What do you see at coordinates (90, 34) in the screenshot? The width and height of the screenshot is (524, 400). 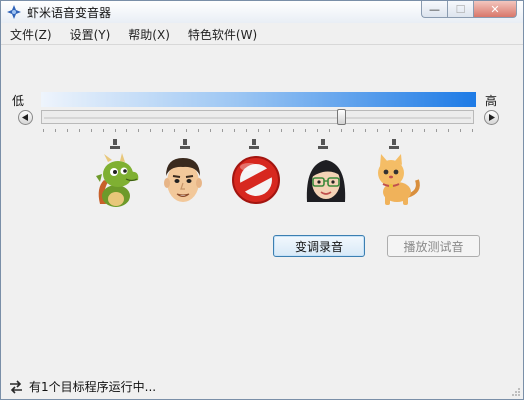 I see `menu-settings: 设置(Y)` at bounding box center [90, 34].